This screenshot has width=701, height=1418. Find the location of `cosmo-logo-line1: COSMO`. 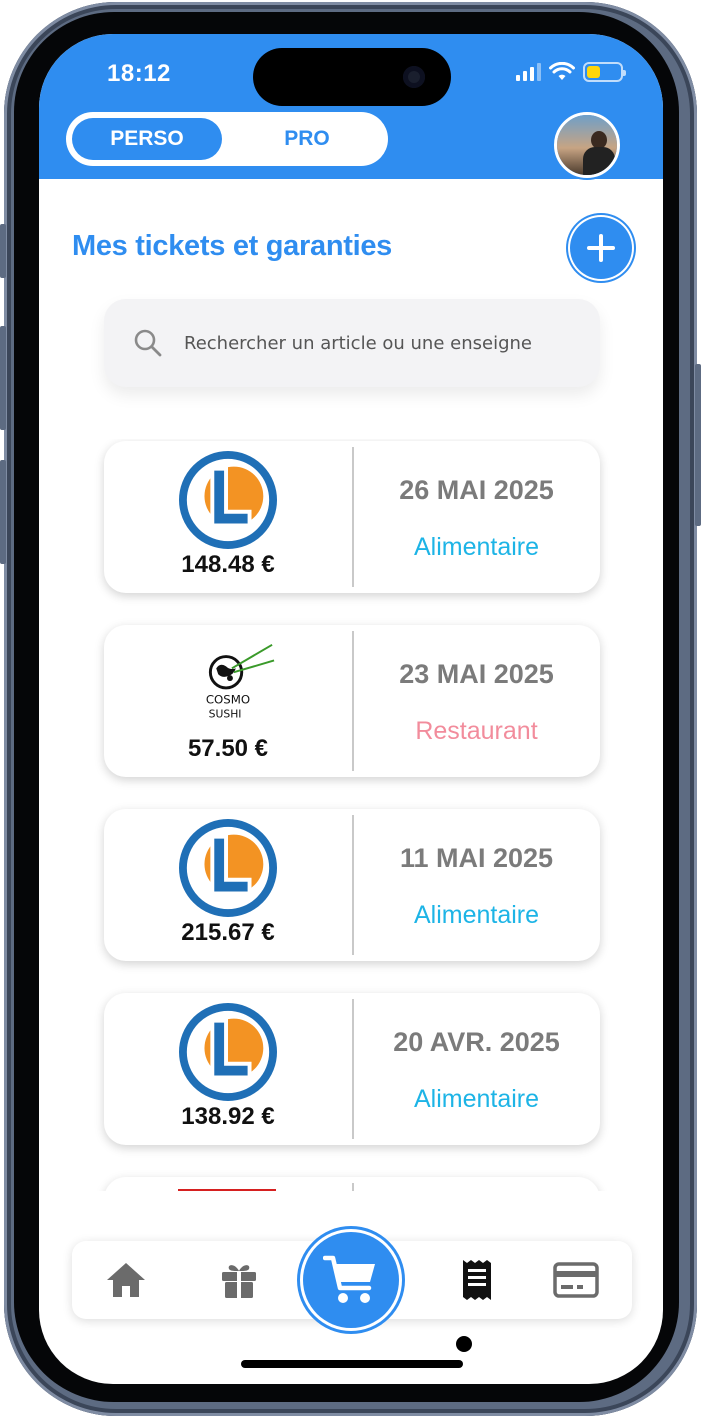

cosmo-logo-line1: COSMO is located at coordinates (228, 700).